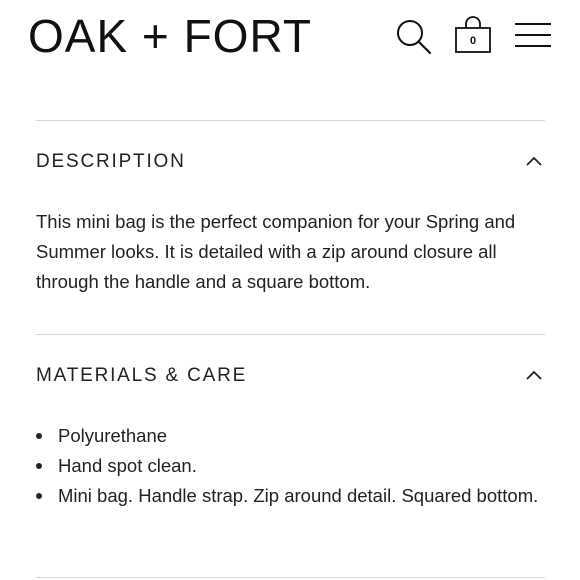  Describe the element at coordinates (170, 36) in the screenshot. I see `brand-logo: OAK + FORT` at that location.